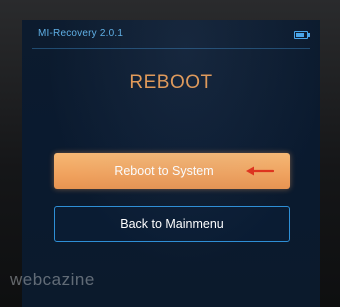 The image size is (340, 307). Describe the element at coordinates (164, 171) in the screenshot. I see `reboot-to-system-label: Reboot to System` at that location.